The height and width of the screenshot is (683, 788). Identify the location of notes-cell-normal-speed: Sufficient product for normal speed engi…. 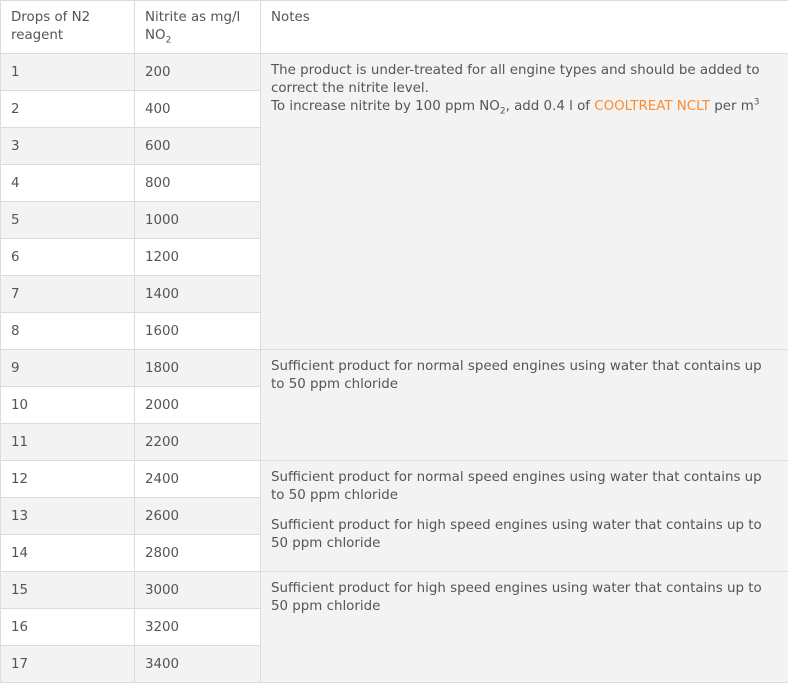
(524, 405).